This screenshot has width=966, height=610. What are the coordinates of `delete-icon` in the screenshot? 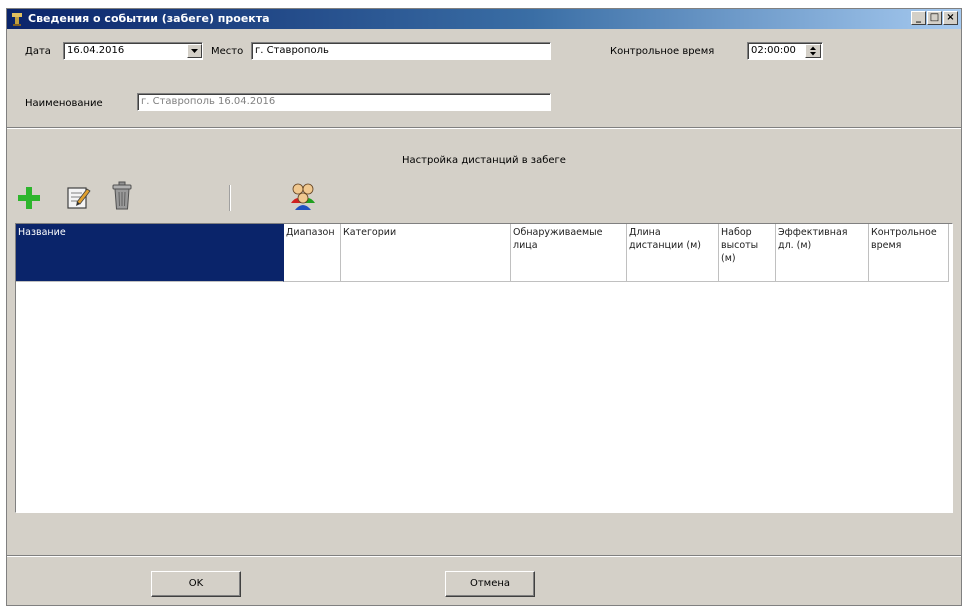 It's located at (122, 196).